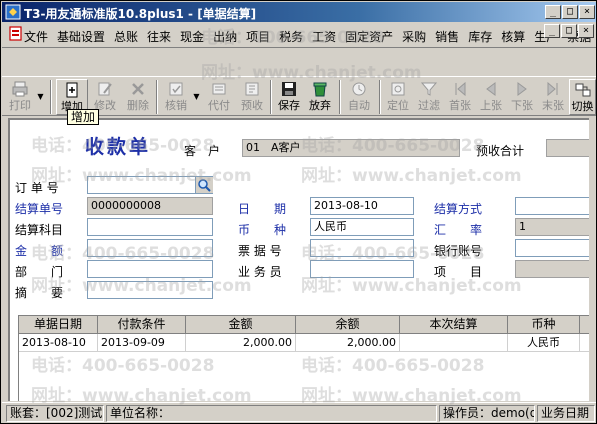 This screenshot has height=424, width=597. Describe the element at coordinates (260, 251) in the screenshot. I see `bill-no-label: 票 据 号` at that location.